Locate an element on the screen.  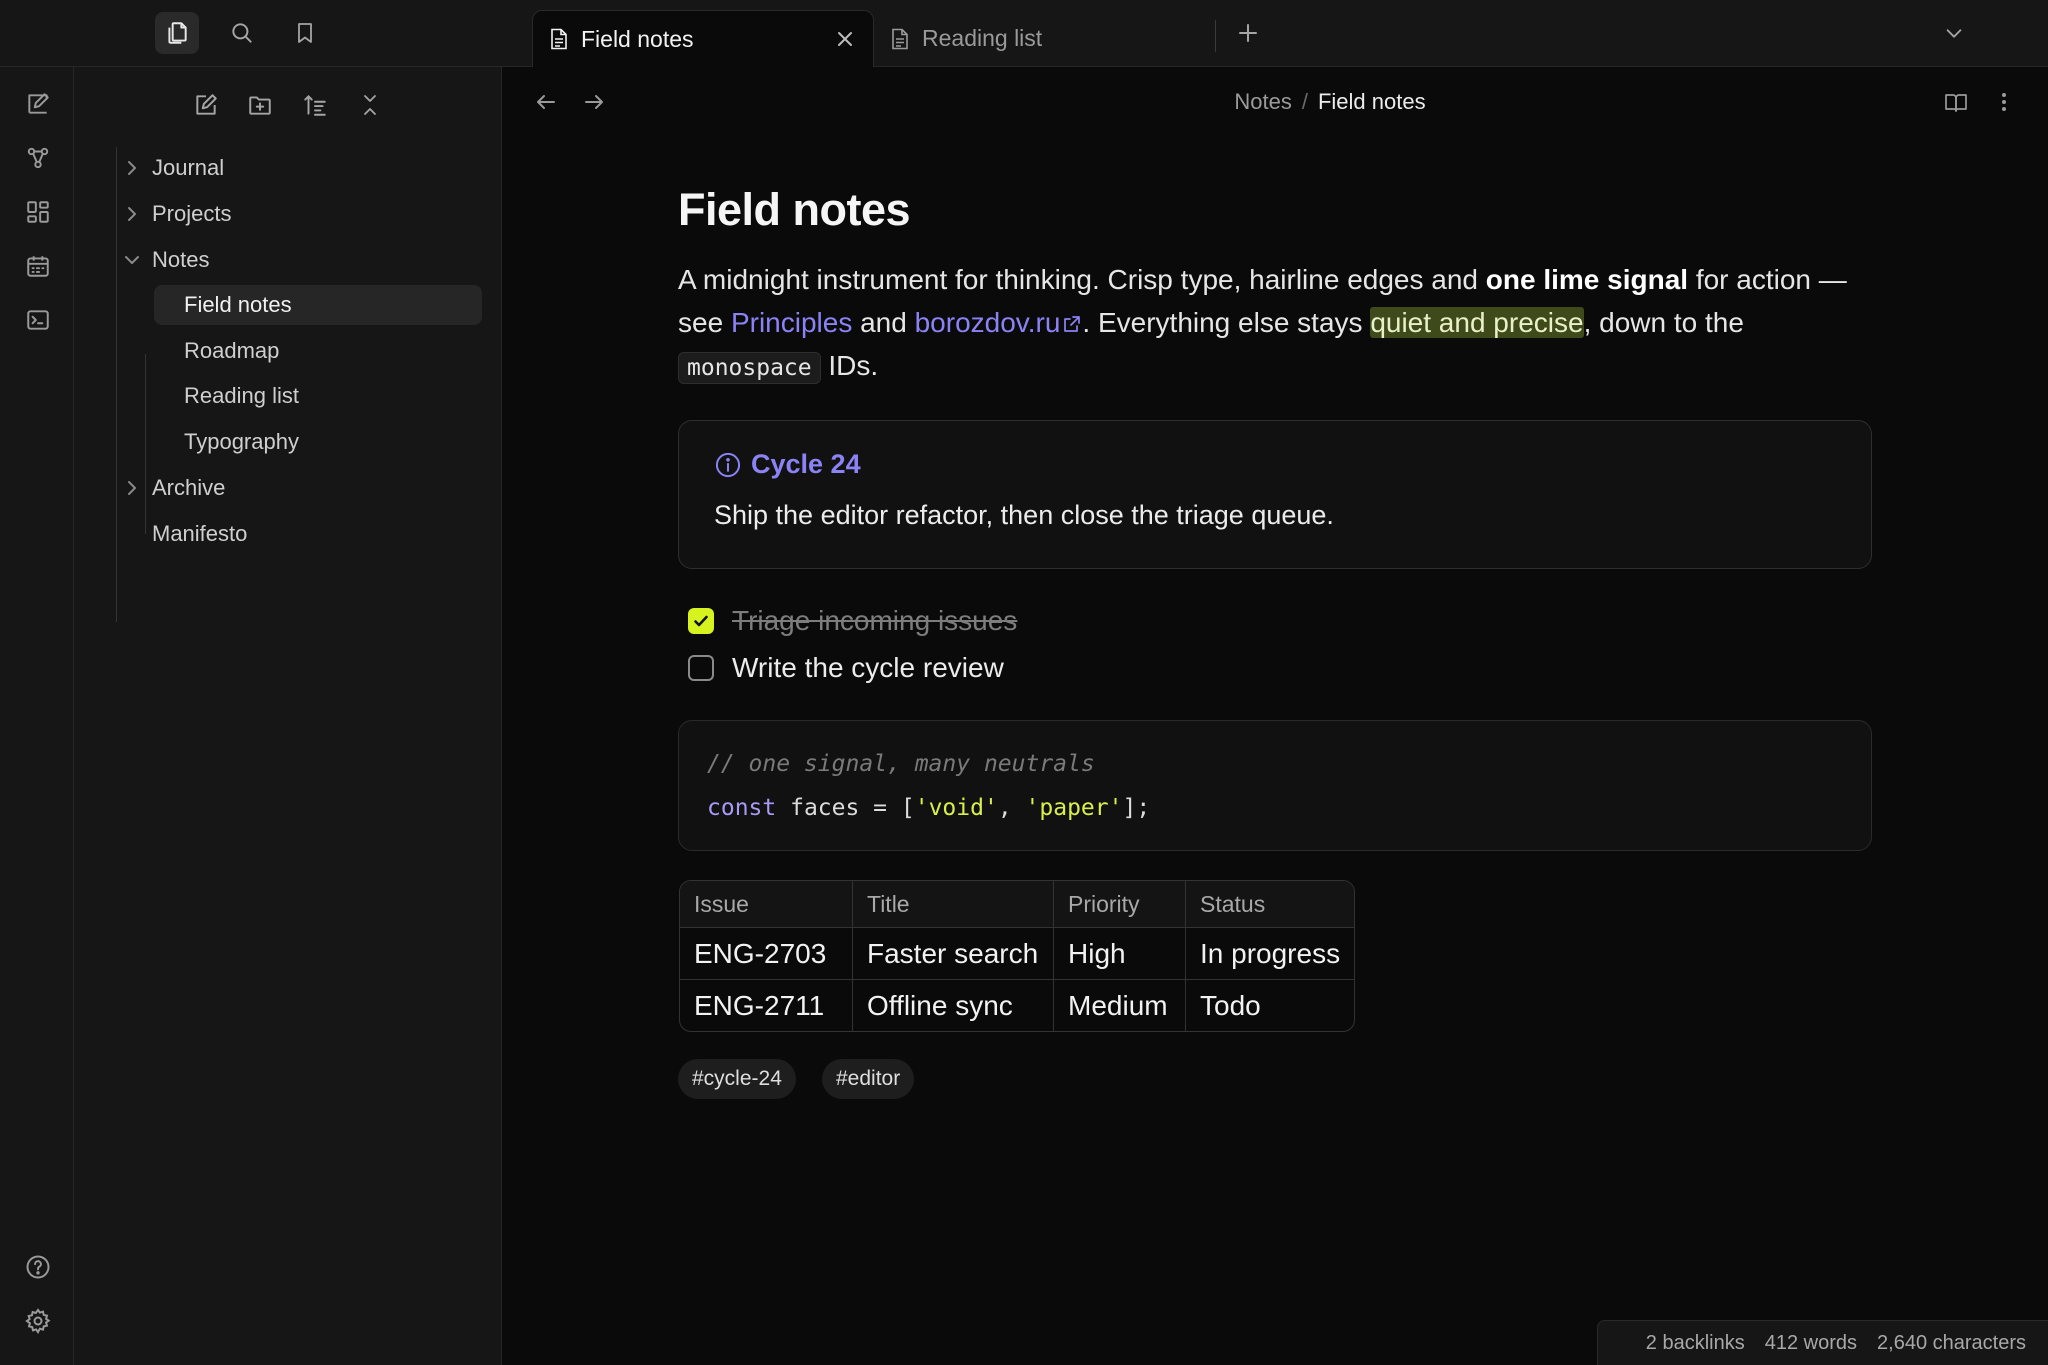
more-options-button is located at coordinates (2004, 102).